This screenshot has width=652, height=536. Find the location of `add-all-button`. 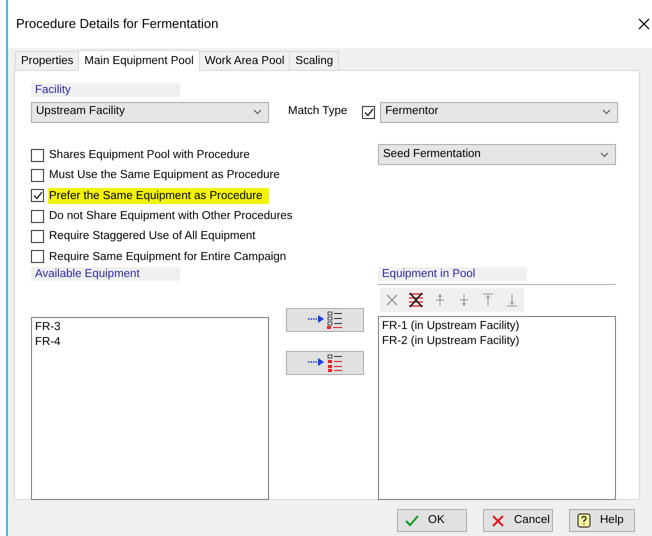

add-all-button is located at coordinates (325, 362).